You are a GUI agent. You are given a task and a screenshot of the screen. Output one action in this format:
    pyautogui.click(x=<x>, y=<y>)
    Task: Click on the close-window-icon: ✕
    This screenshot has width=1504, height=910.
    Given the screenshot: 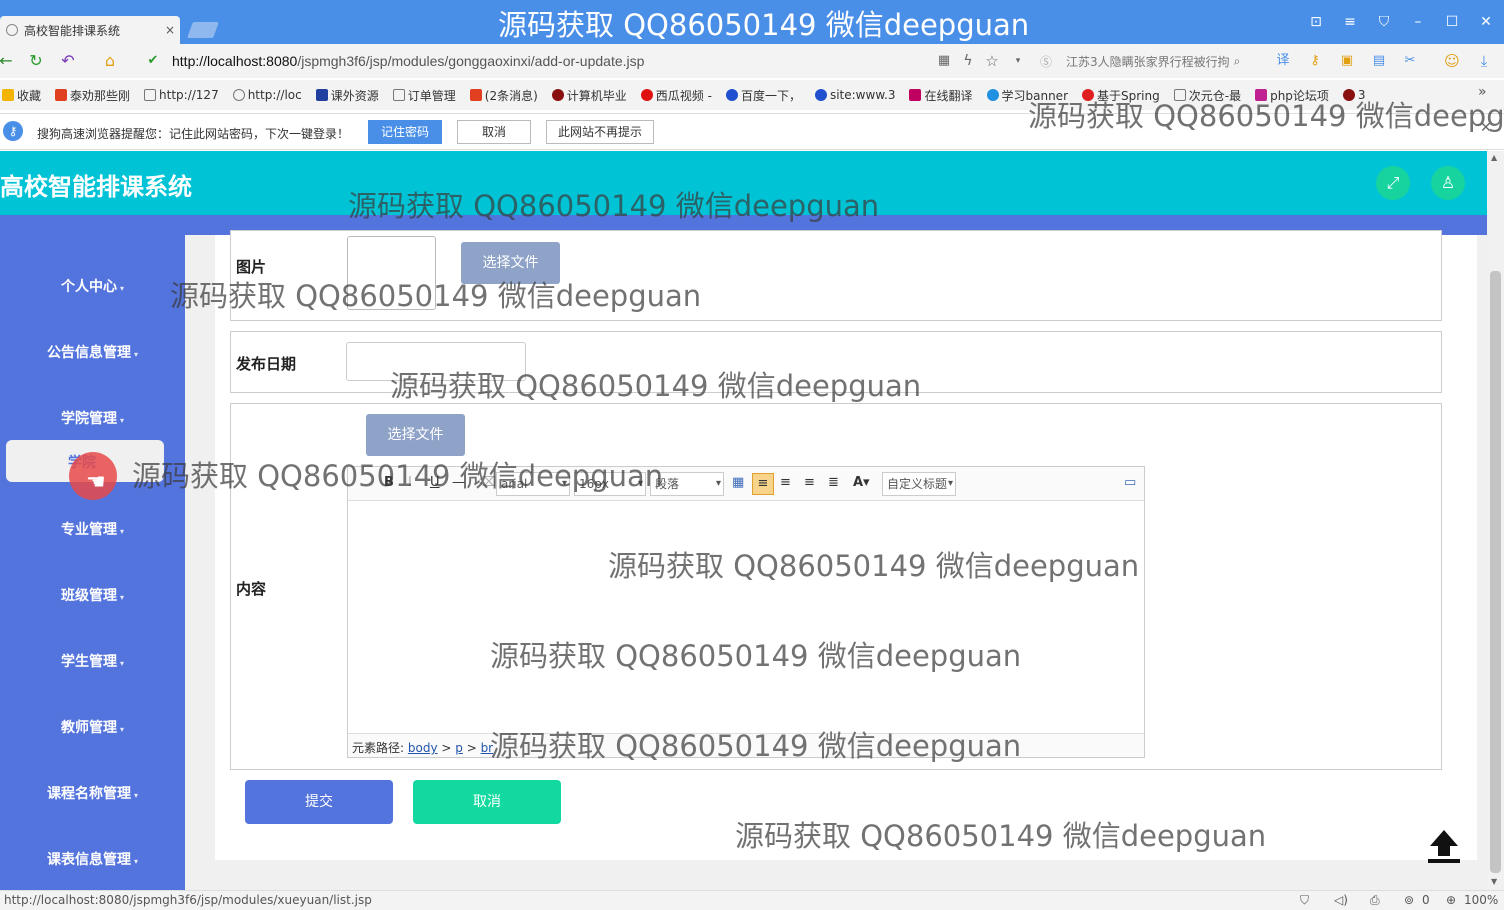 What is the action you would take?
    pyautogui.click(x=1486, y=22)
    